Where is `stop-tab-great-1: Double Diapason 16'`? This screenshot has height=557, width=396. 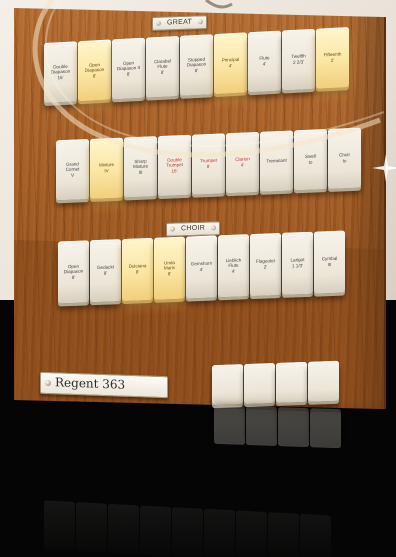 stop-tab-great-1: Double Diapason 16' is located at coordinates (60, 72).